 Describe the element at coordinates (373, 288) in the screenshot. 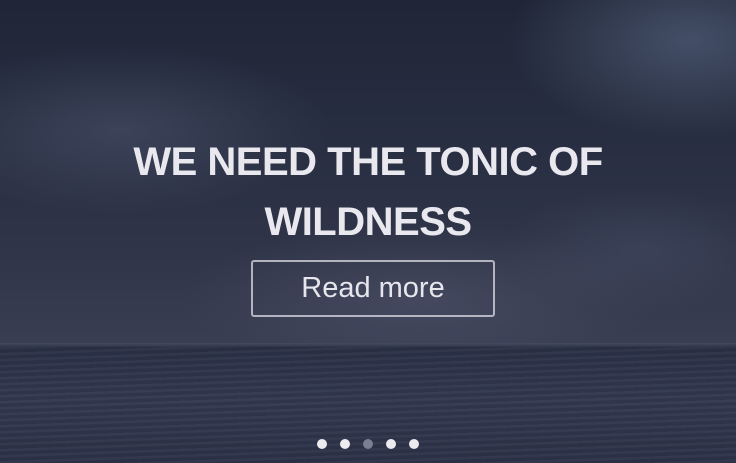

I see `read-more-button: Read more` at that location.